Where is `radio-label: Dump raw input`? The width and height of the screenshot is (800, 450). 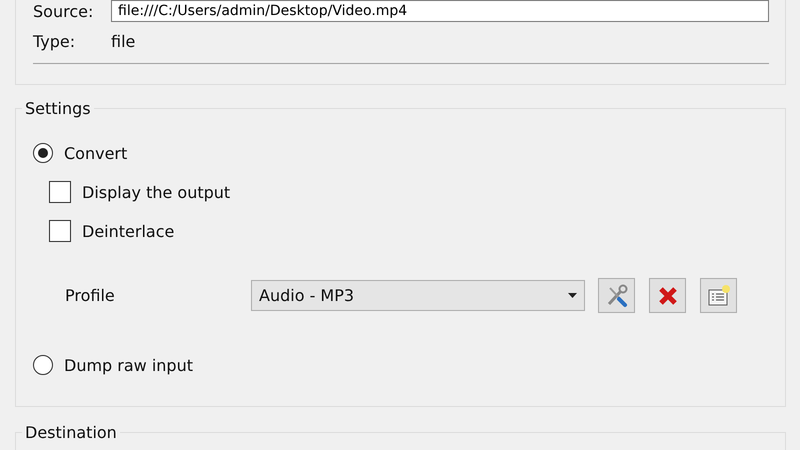
radio-label: Dump raw input is located at coordinates (128, 365).